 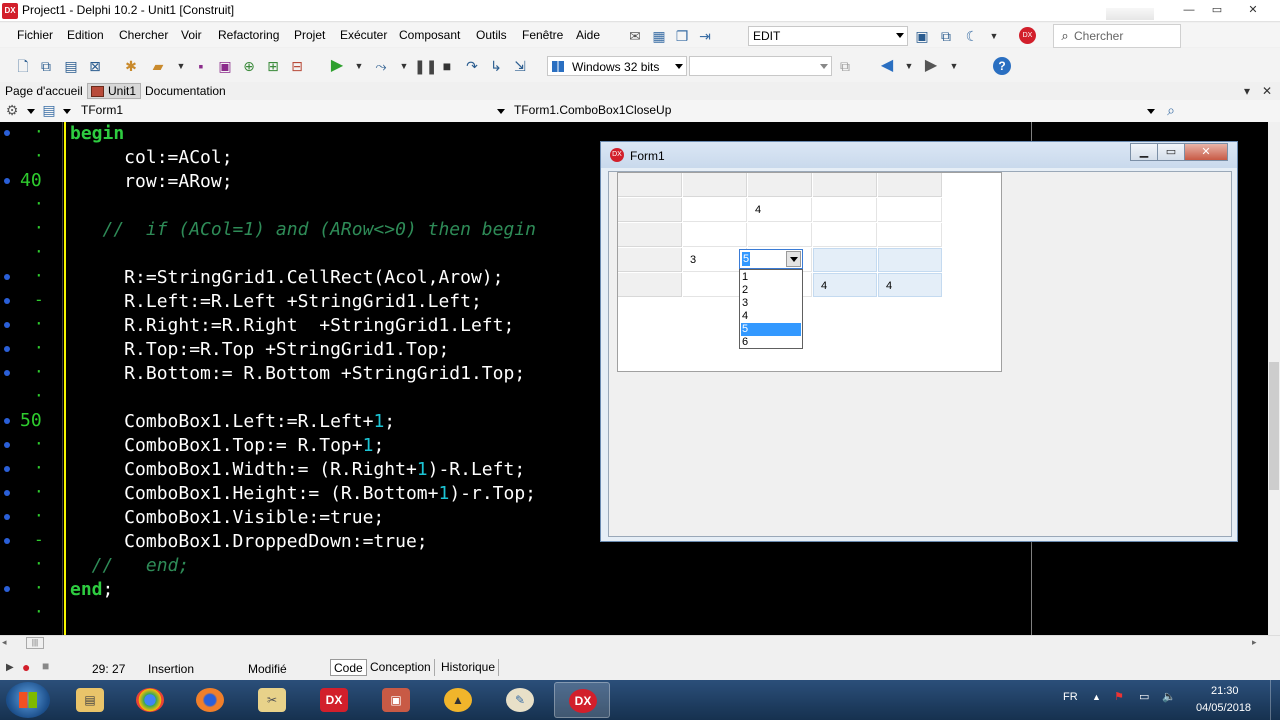 What do you see at coordinates (225, 66) in the screenshot?
I see `save-all-icon: ▣` at bounding box center [225, 66].